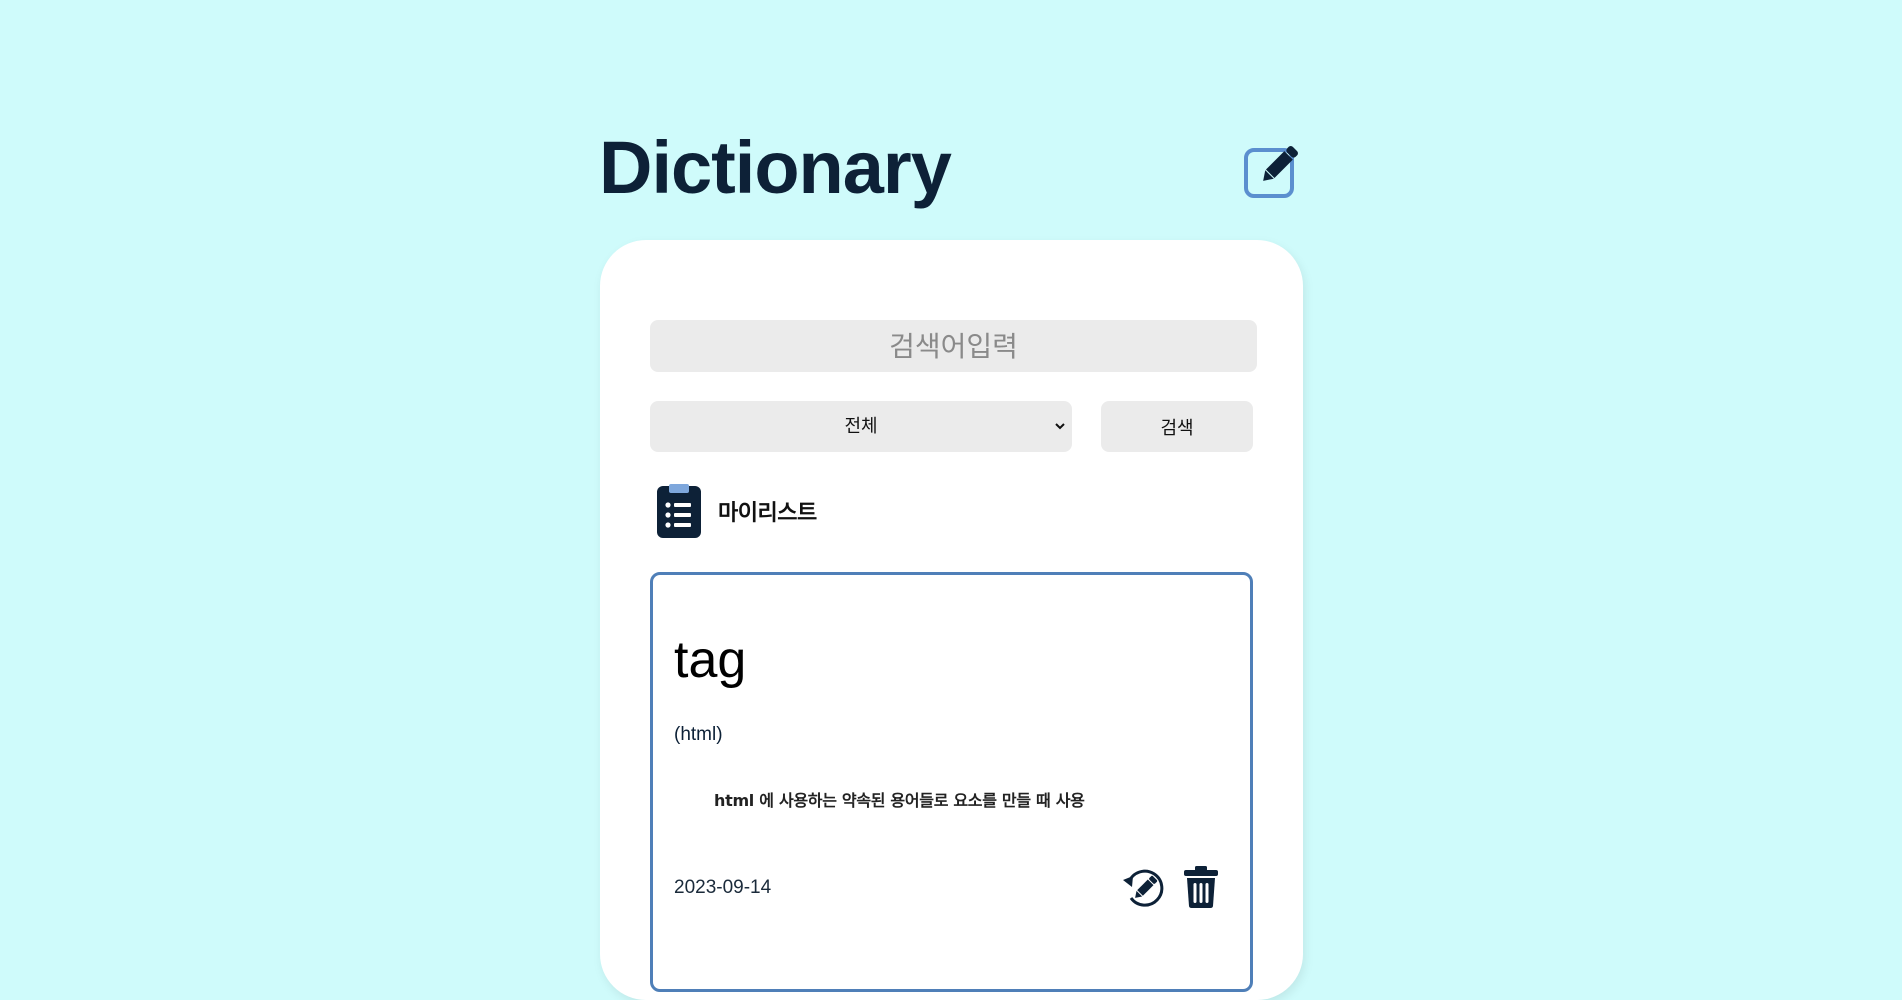 The image size is (1902, 1000). What do you see at coordinates (1177, 426) in the screenshot?
I see `search-button: 검색` at bounding box center [1177, 426].